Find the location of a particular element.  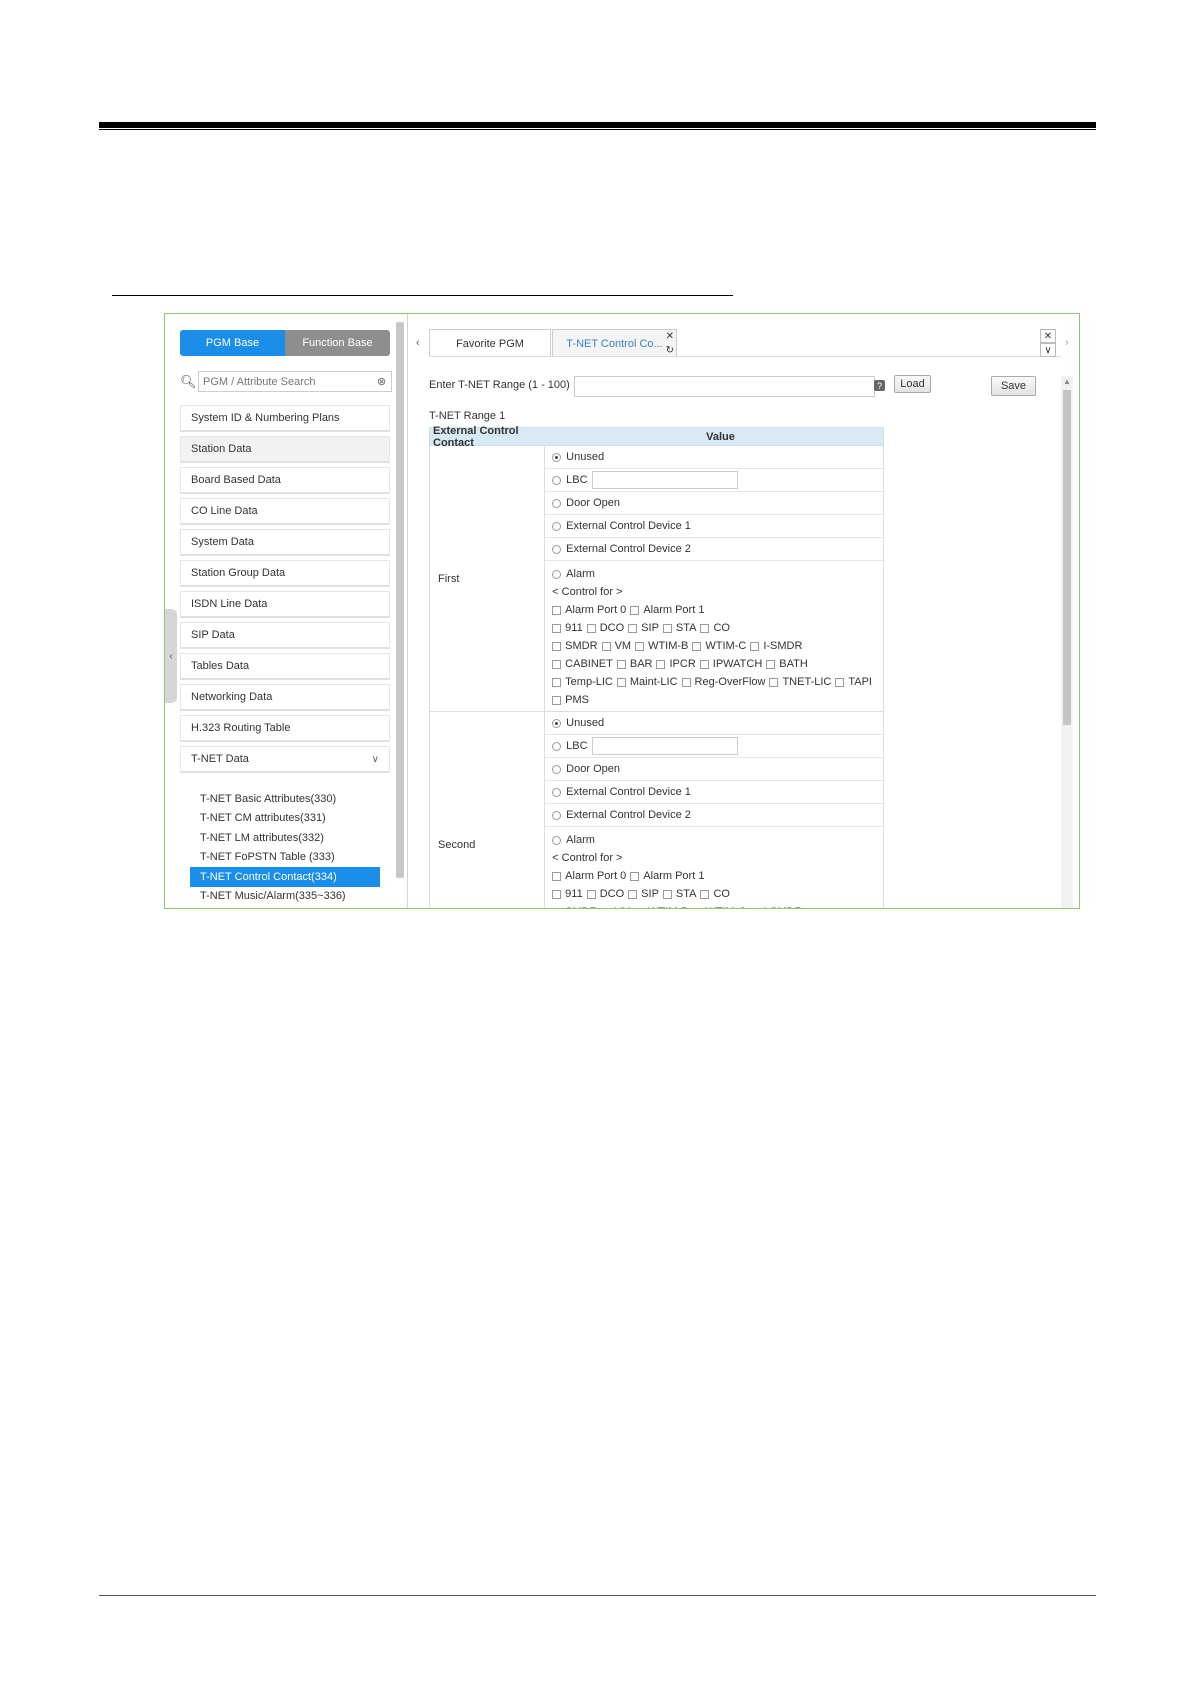

sidebar-item-networking-data: Networking Data is located at coordinates (285, 697).